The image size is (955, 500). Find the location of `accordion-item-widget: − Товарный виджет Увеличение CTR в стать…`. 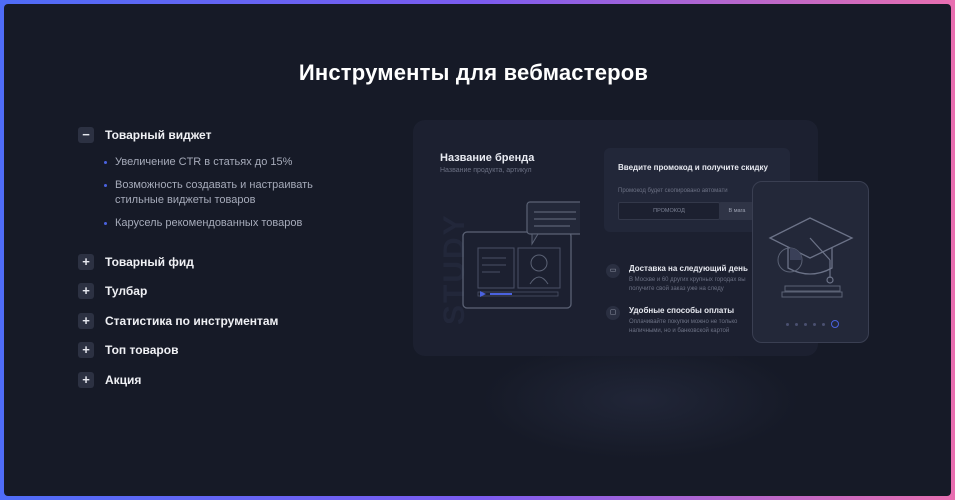

accordion-item-widget: − Товарный виджет Увеличение CTR в стать… is located at coordinates (228, 183).